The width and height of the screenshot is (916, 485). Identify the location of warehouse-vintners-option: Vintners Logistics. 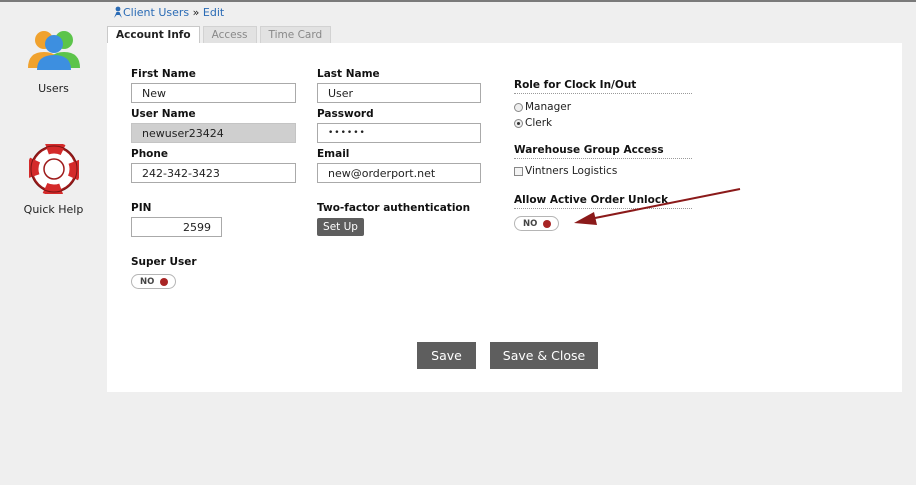
(565, 171).